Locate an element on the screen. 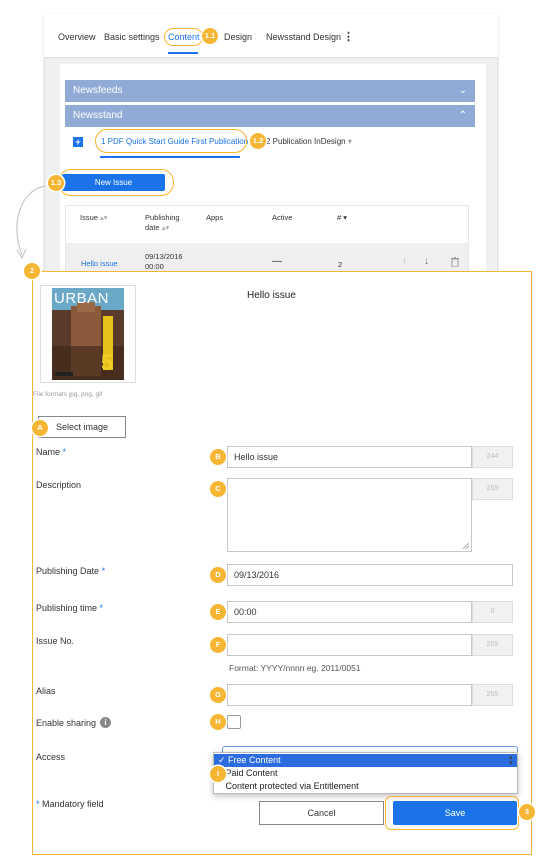 This screenshot has height=867, width=543. issue-no-counter: 255 is located at coordinates (492, 645).